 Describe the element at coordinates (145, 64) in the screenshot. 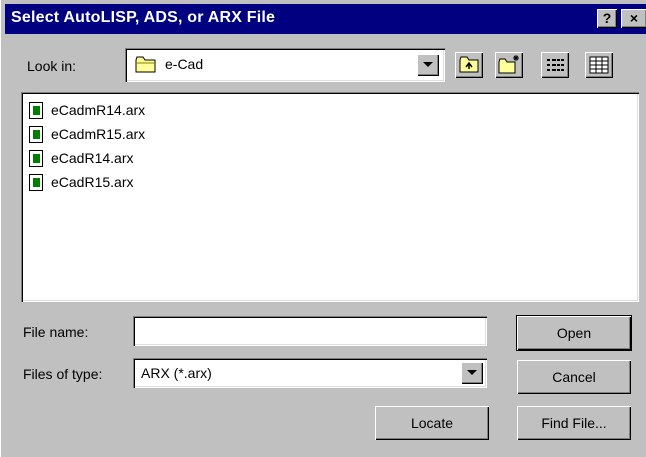

I see `folder-icon` at that location.